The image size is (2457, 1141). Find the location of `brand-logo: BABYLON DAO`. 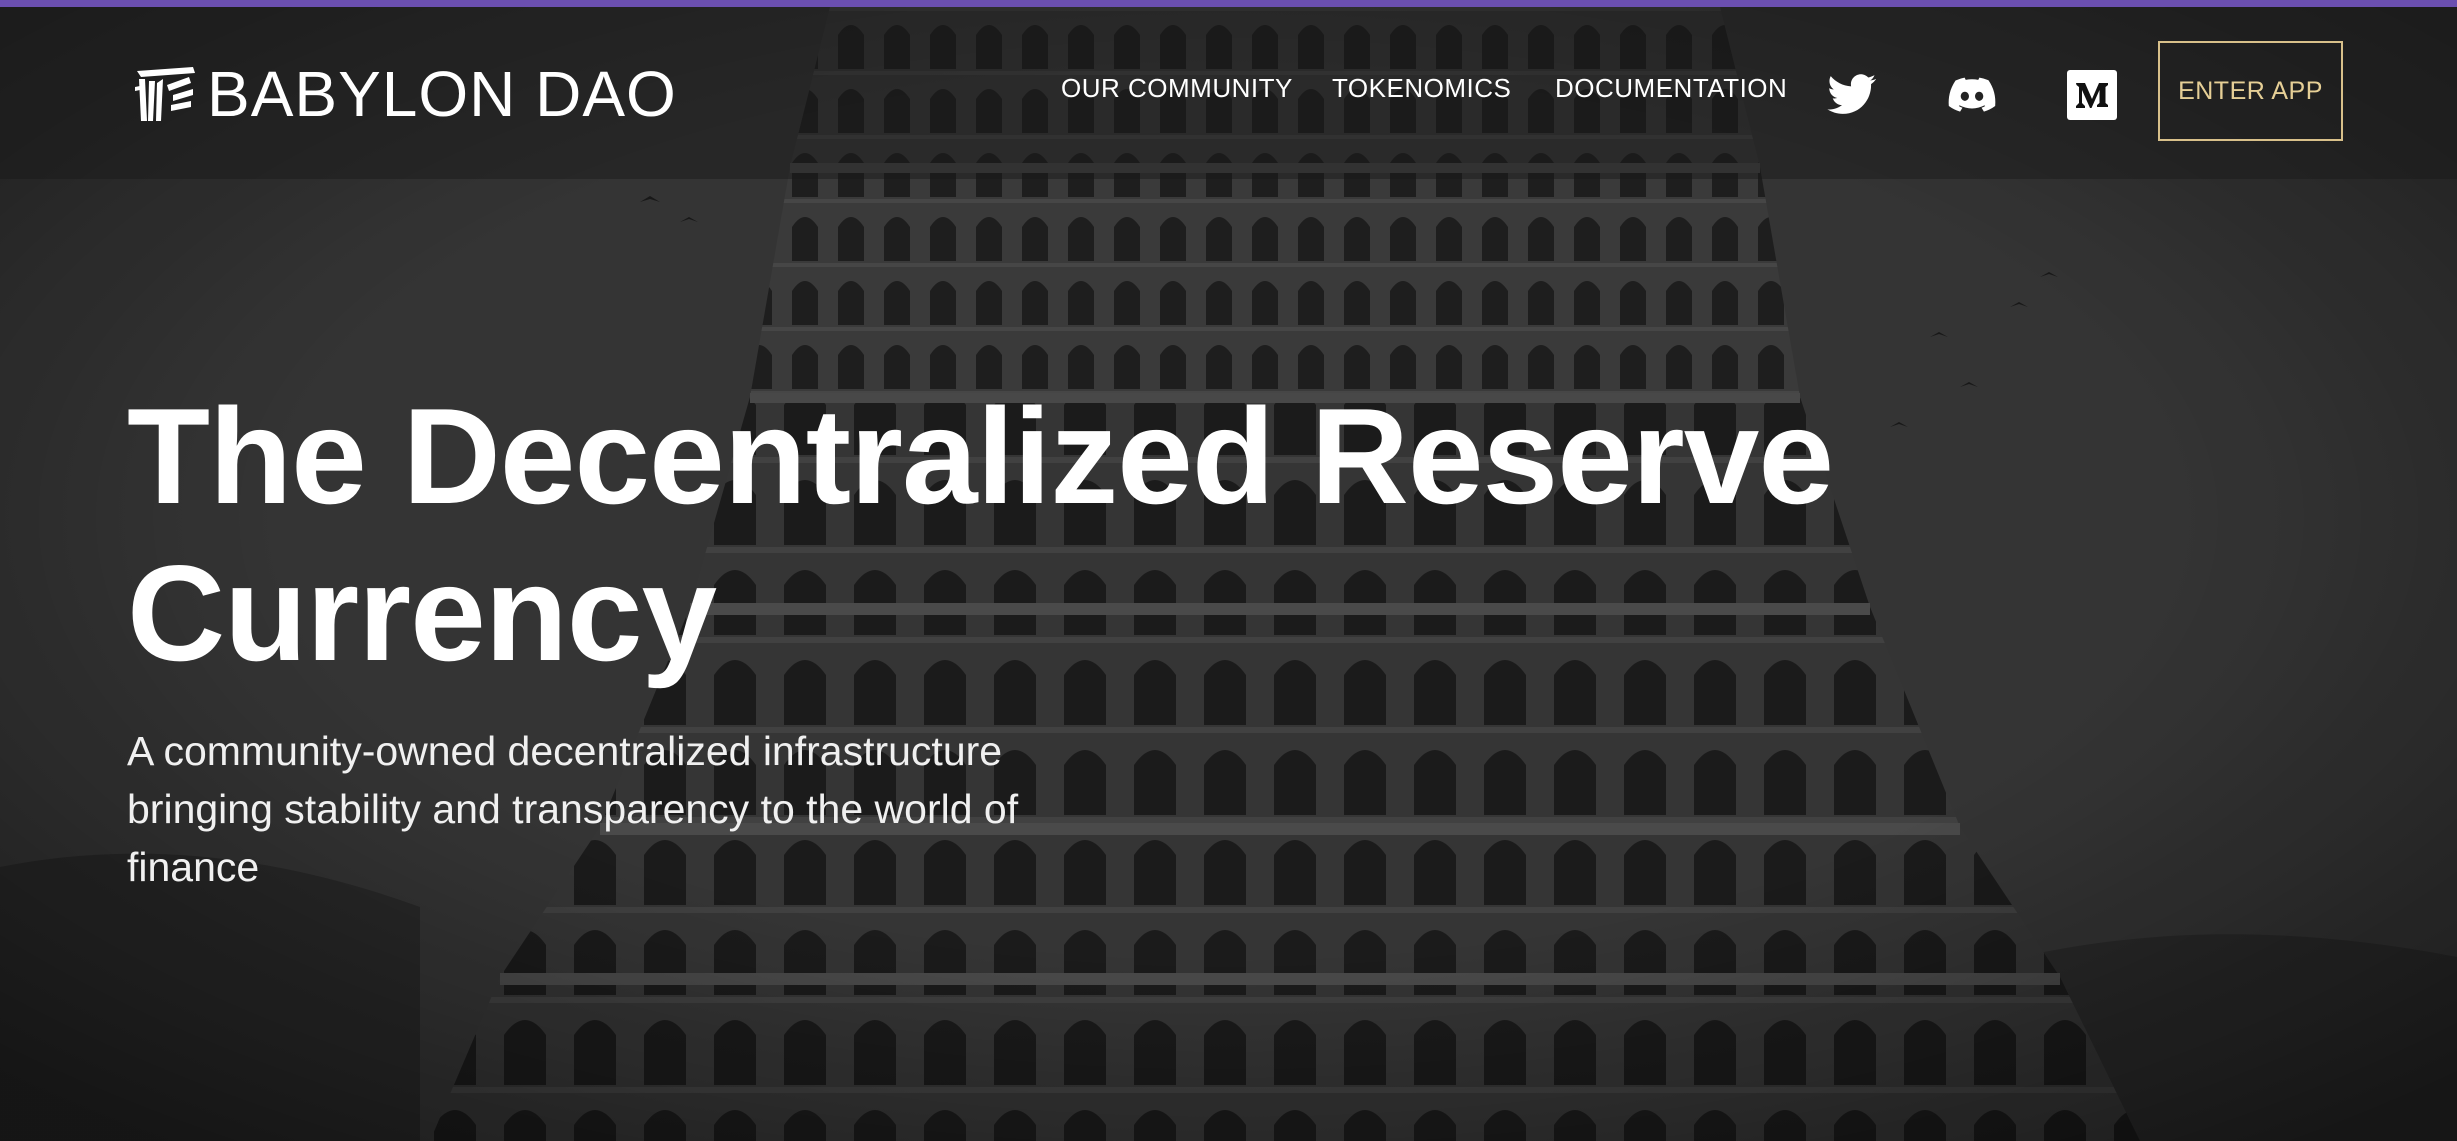

brand-logo: BABYLON DAO is located at coordinates (405, 94).